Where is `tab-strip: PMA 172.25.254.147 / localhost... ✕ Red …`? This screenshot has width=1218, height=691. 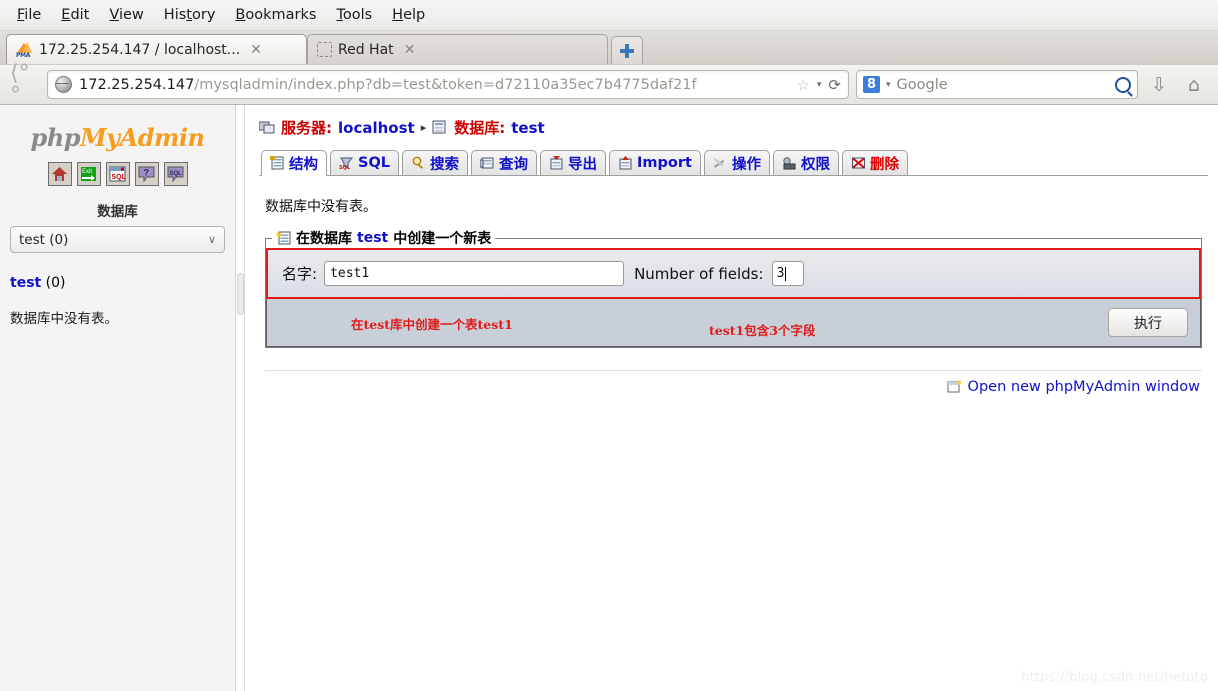 tab-strip: PMA 172.25.254.147 / localhost... ✕ Red … is located at coordinates (609, 47).